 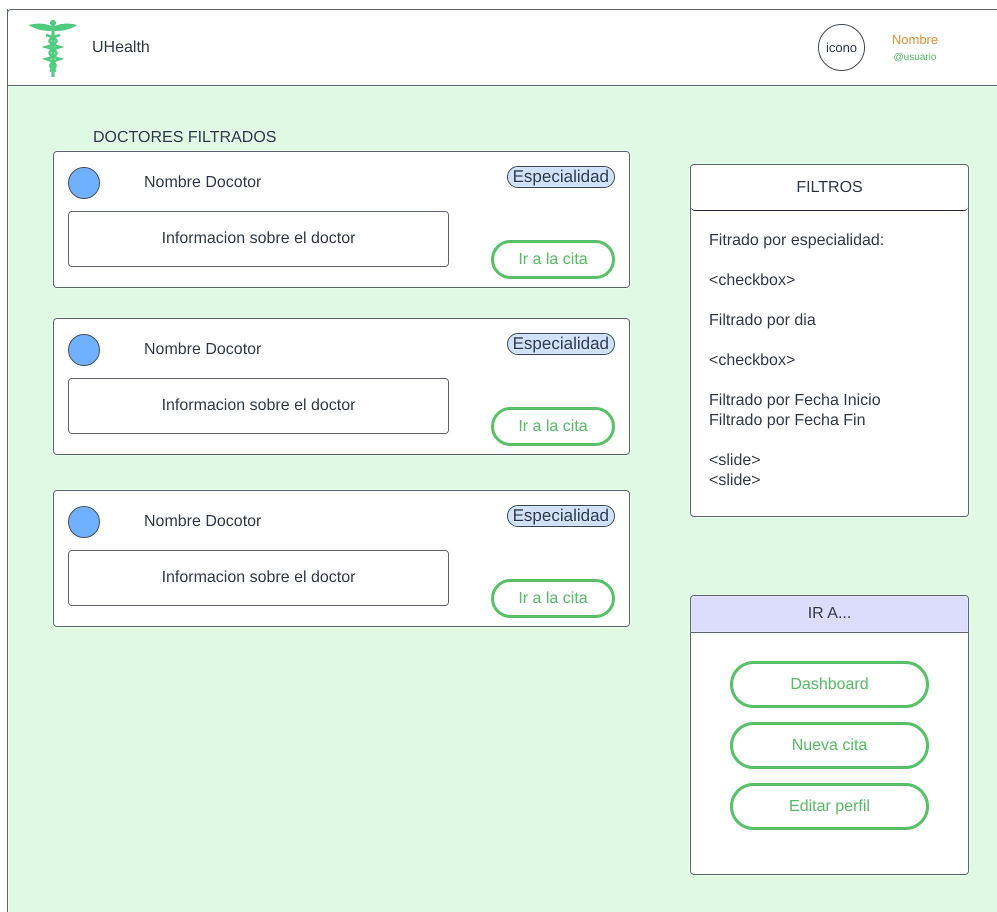 I want to click on filters-title: FILTROS, so click(x=829, y=188).